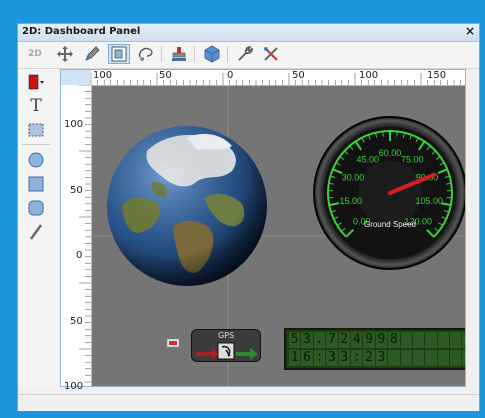 The height and width of the screenshot is (418, 485). I want to click on gps-status-icon, so click(173, 343).